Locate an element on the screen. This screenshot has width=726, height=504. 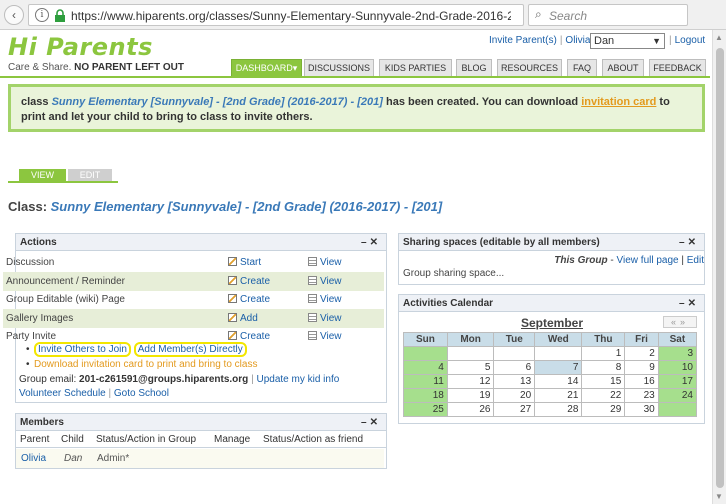
page-scrollbar: ▲ ▼ is located at coordinates (719, 267).